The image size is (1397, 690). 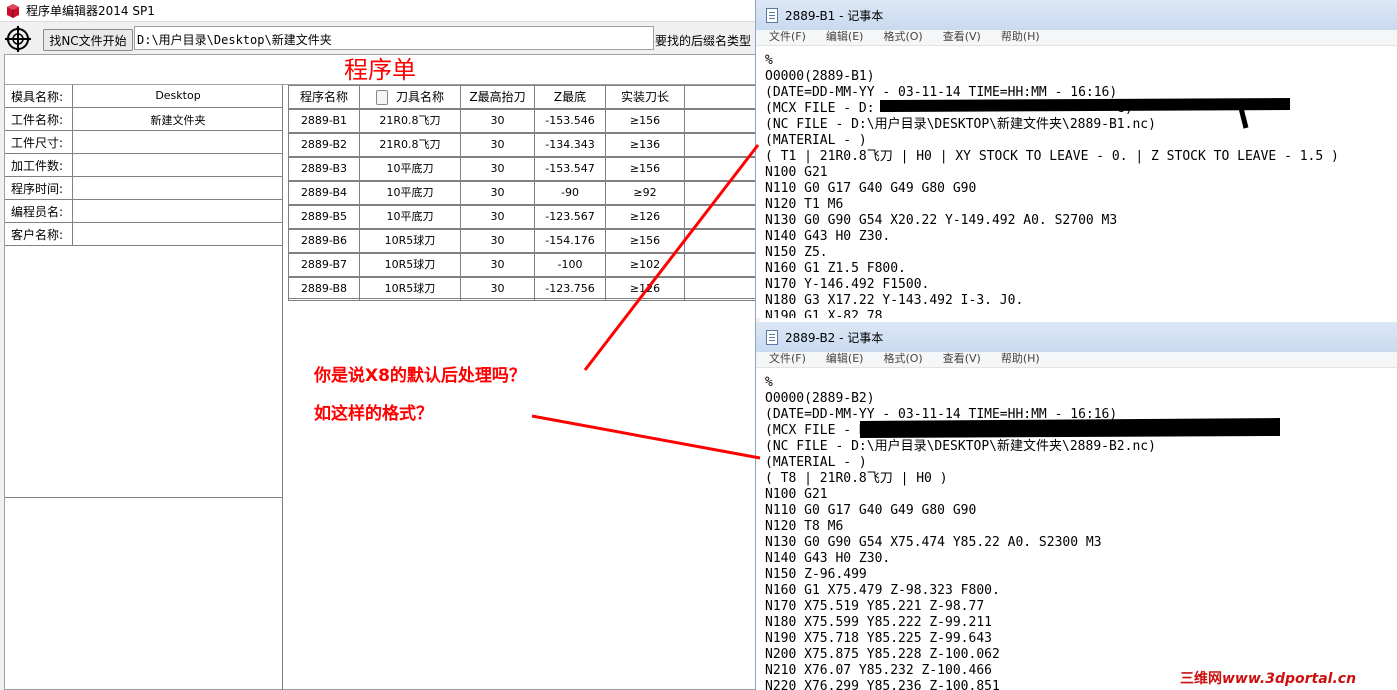 I want to click on file-extension-label: 要找的后缀名类型, so click(x=703, y=41).